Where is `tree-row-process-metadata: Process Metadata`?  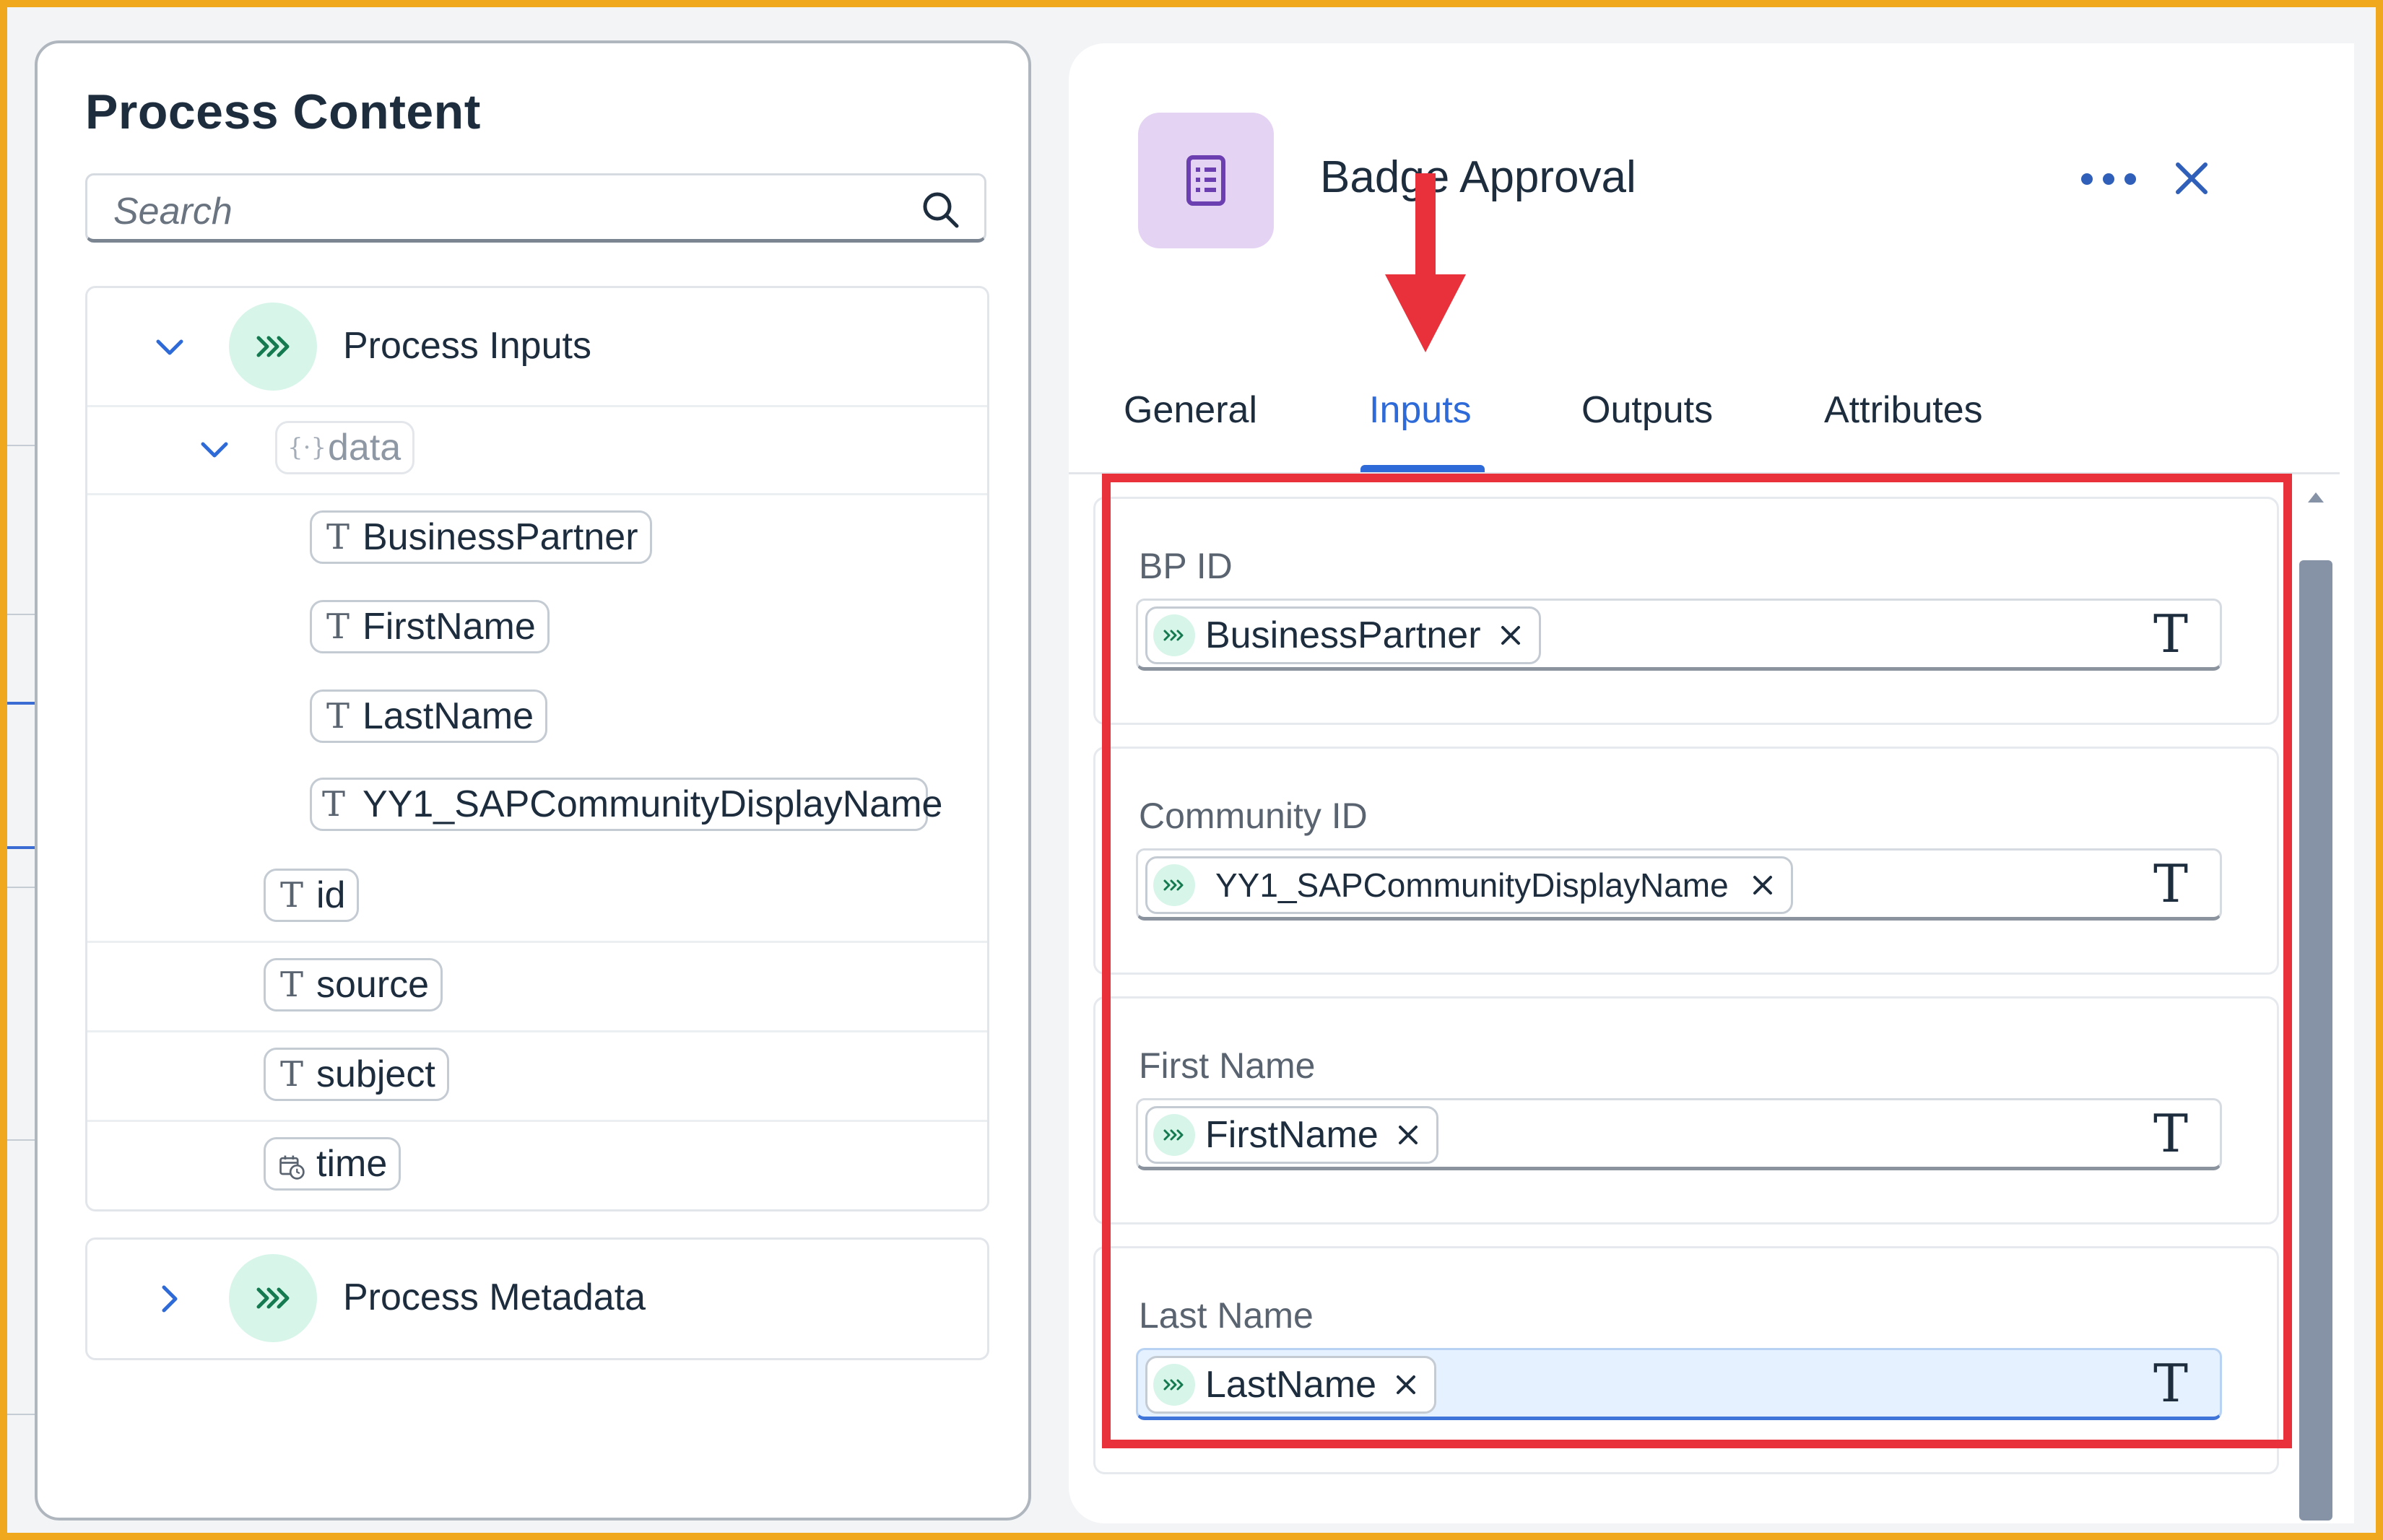 tree-row-process-metadata: Process Metadata is located at coordinates (537, 1299).